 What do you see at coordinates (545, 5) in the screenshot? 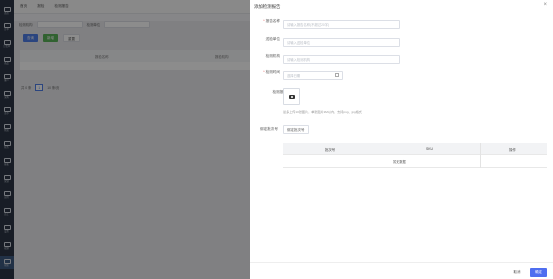
I see `close-icon: ×` at bounding box center [545, 5].